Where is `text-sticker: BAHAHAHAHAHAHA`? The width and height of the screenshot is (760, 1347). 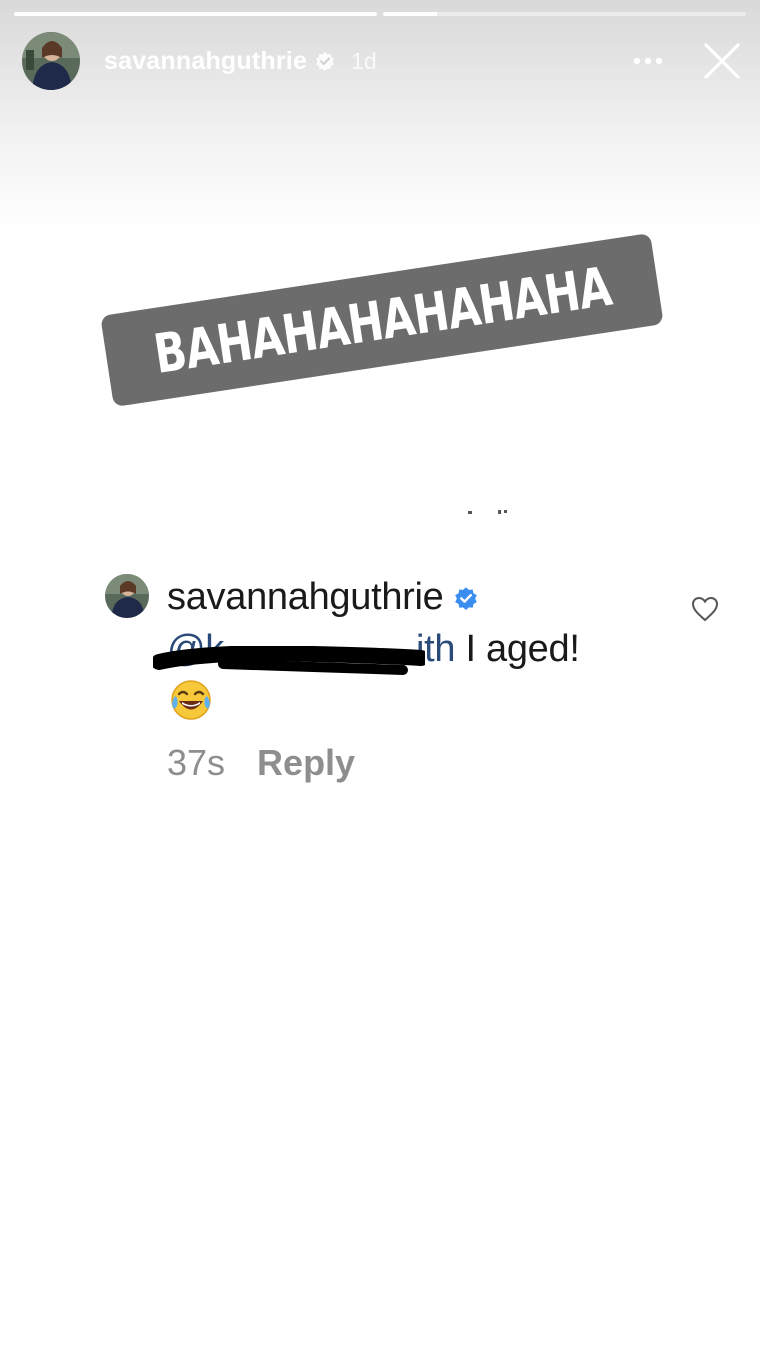
text-sticker: BAHAHAHAHAHAHA is located at coordinates (382, 320).